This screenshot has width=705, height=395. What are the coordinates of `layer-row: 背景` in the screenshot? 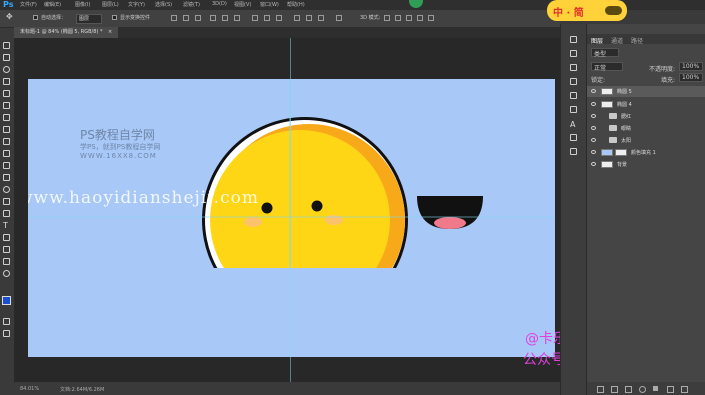 It's located at (646, 164).